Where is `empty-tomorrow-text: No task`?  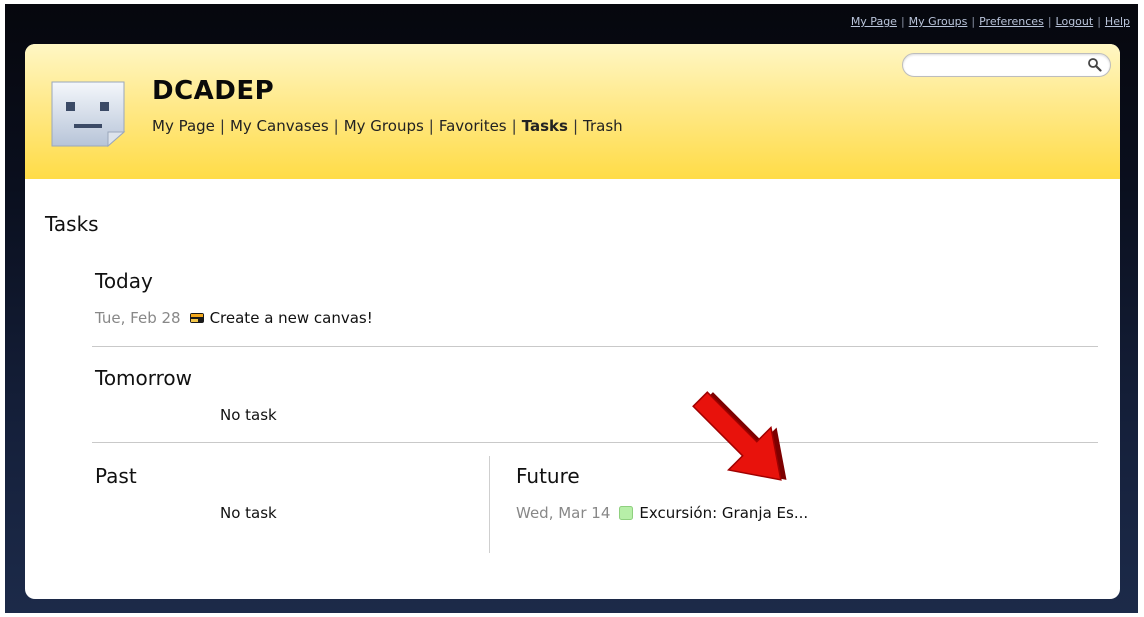 empty-tomorrow-text: No task is located at coordinates (248, 415).